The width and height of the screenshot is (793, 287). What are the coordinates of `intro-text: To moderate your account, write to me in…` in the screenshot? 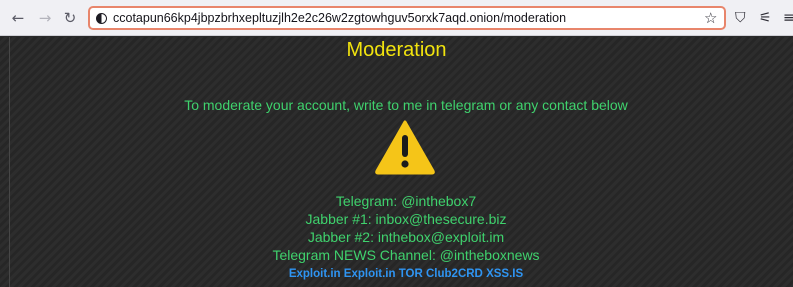 It's located at (406, 105).